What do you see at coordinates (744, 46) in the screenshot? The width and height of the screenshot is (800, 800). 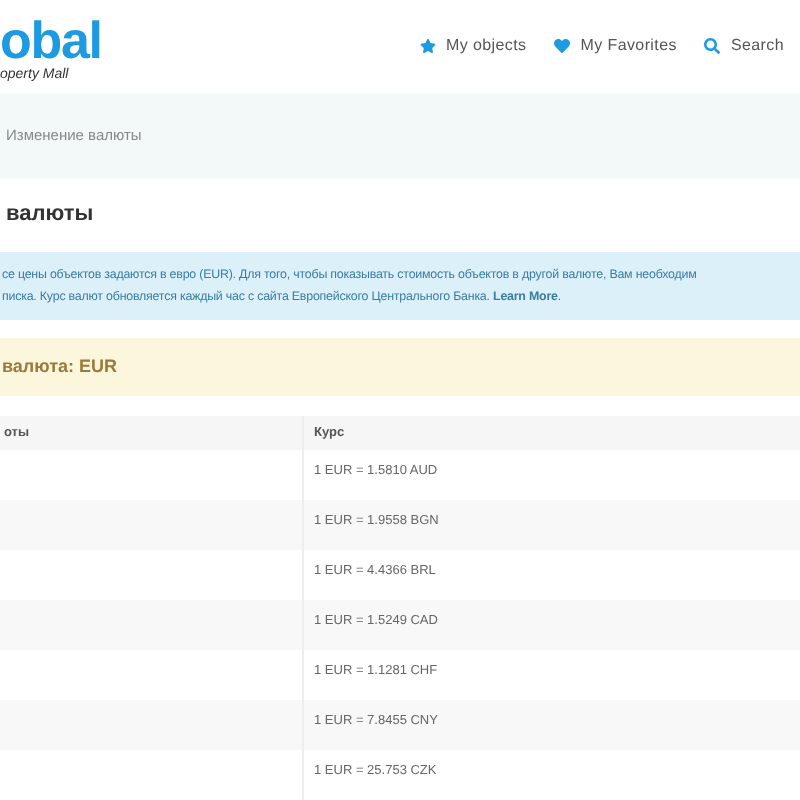 I see `nav-link: Search` at bounding box center [744, 46].